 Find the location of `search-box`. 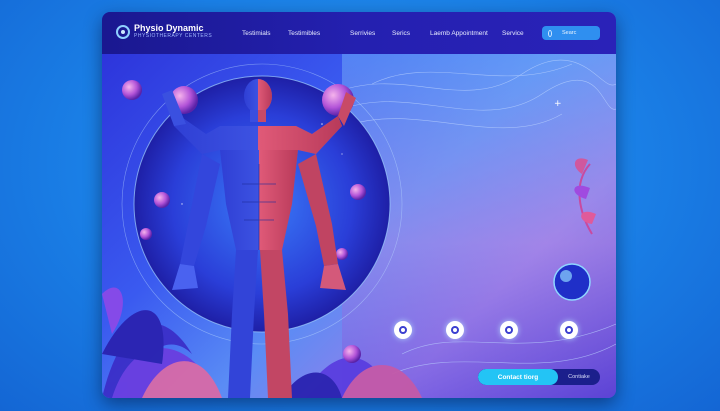

search-box is located at coordinates (571, 33).